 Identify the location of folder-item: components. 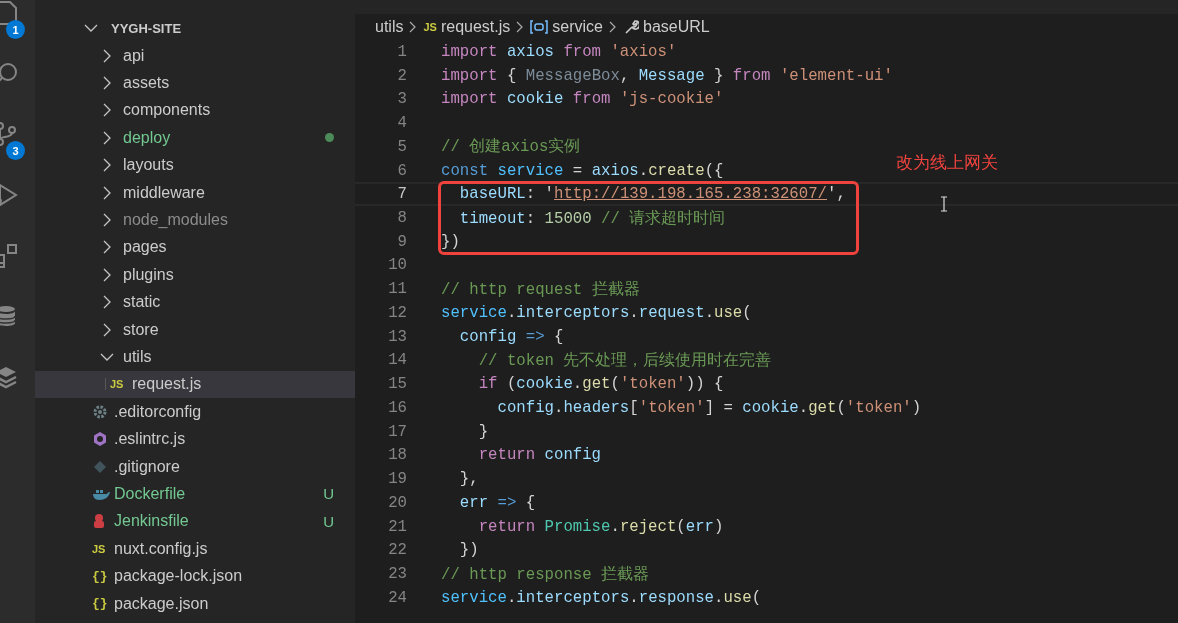
(195, 110).